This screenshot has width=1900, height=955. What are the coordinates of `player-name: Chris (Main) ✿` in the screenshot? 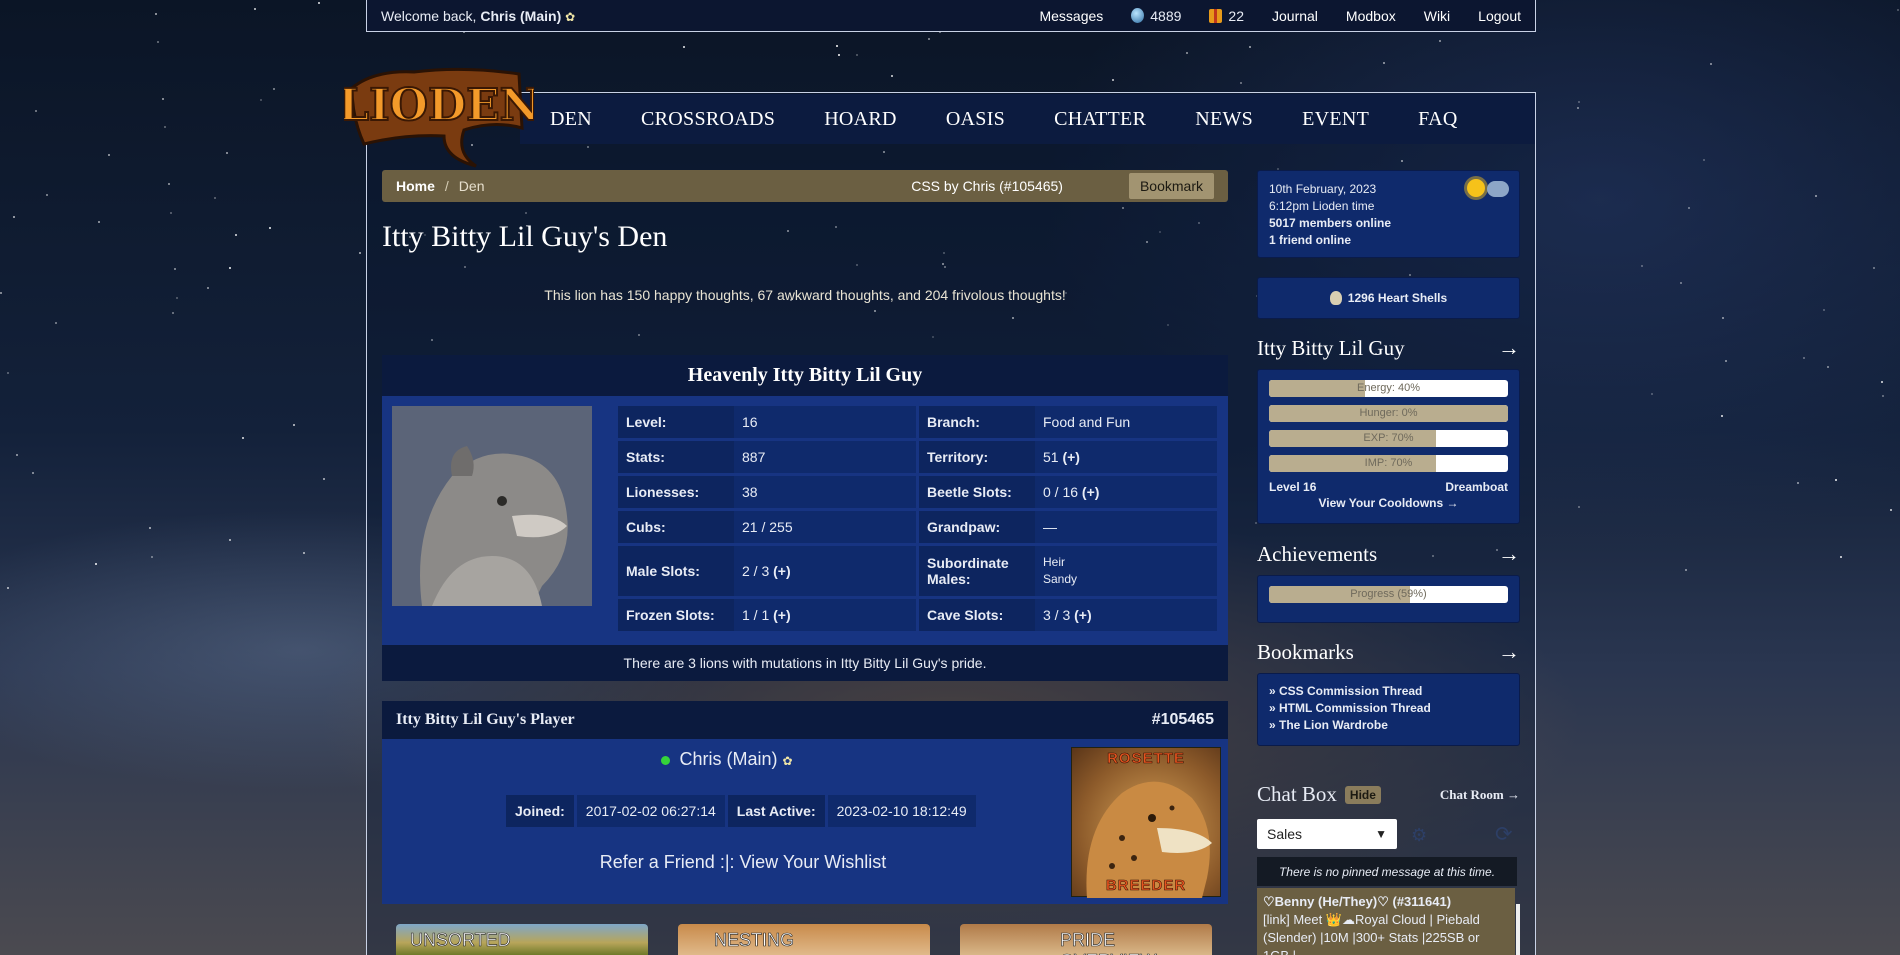 It's located at (727, 759).